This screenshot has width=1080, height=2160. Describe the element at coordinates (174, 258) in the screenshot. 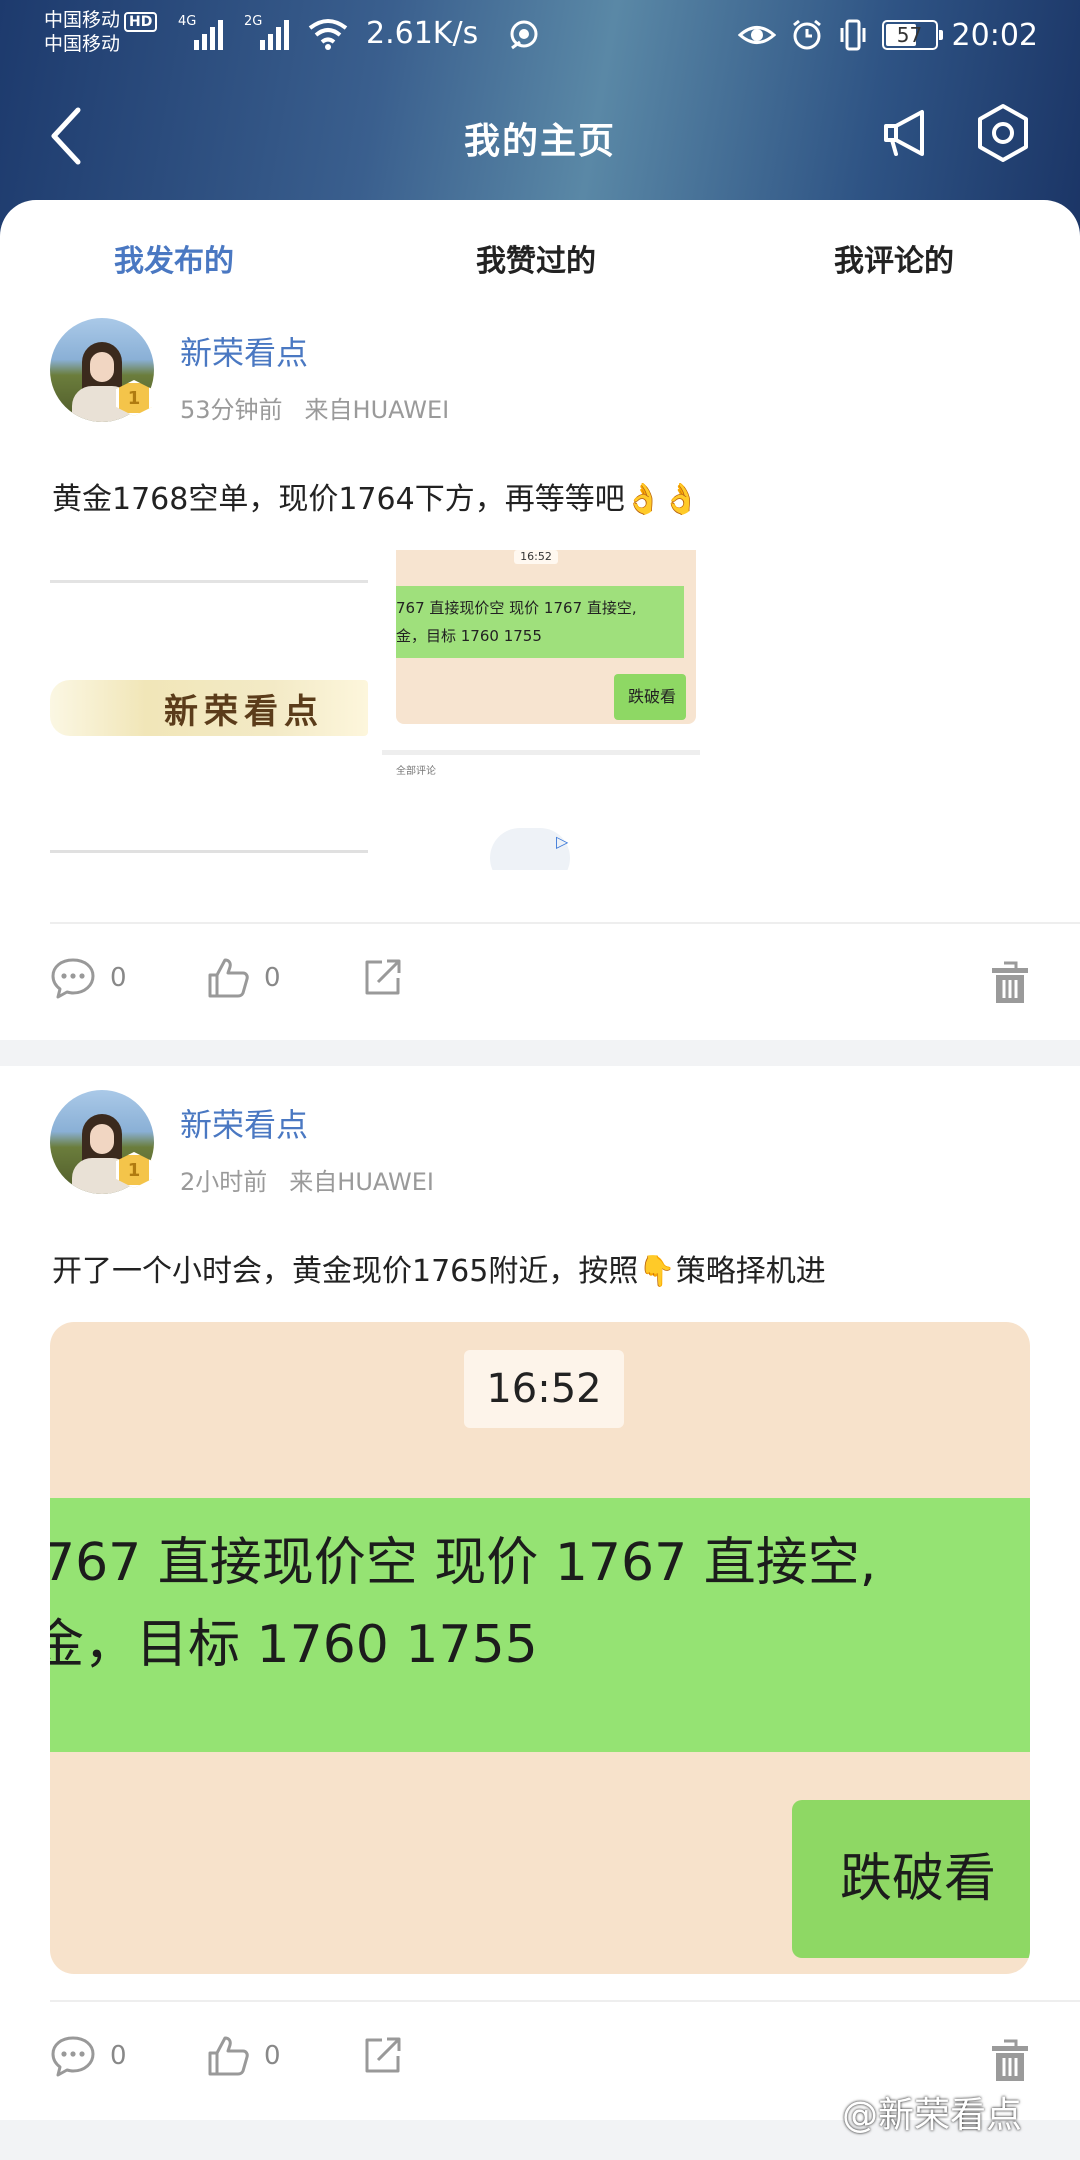

I see `tab-my-posts: 我发布的` at that location.